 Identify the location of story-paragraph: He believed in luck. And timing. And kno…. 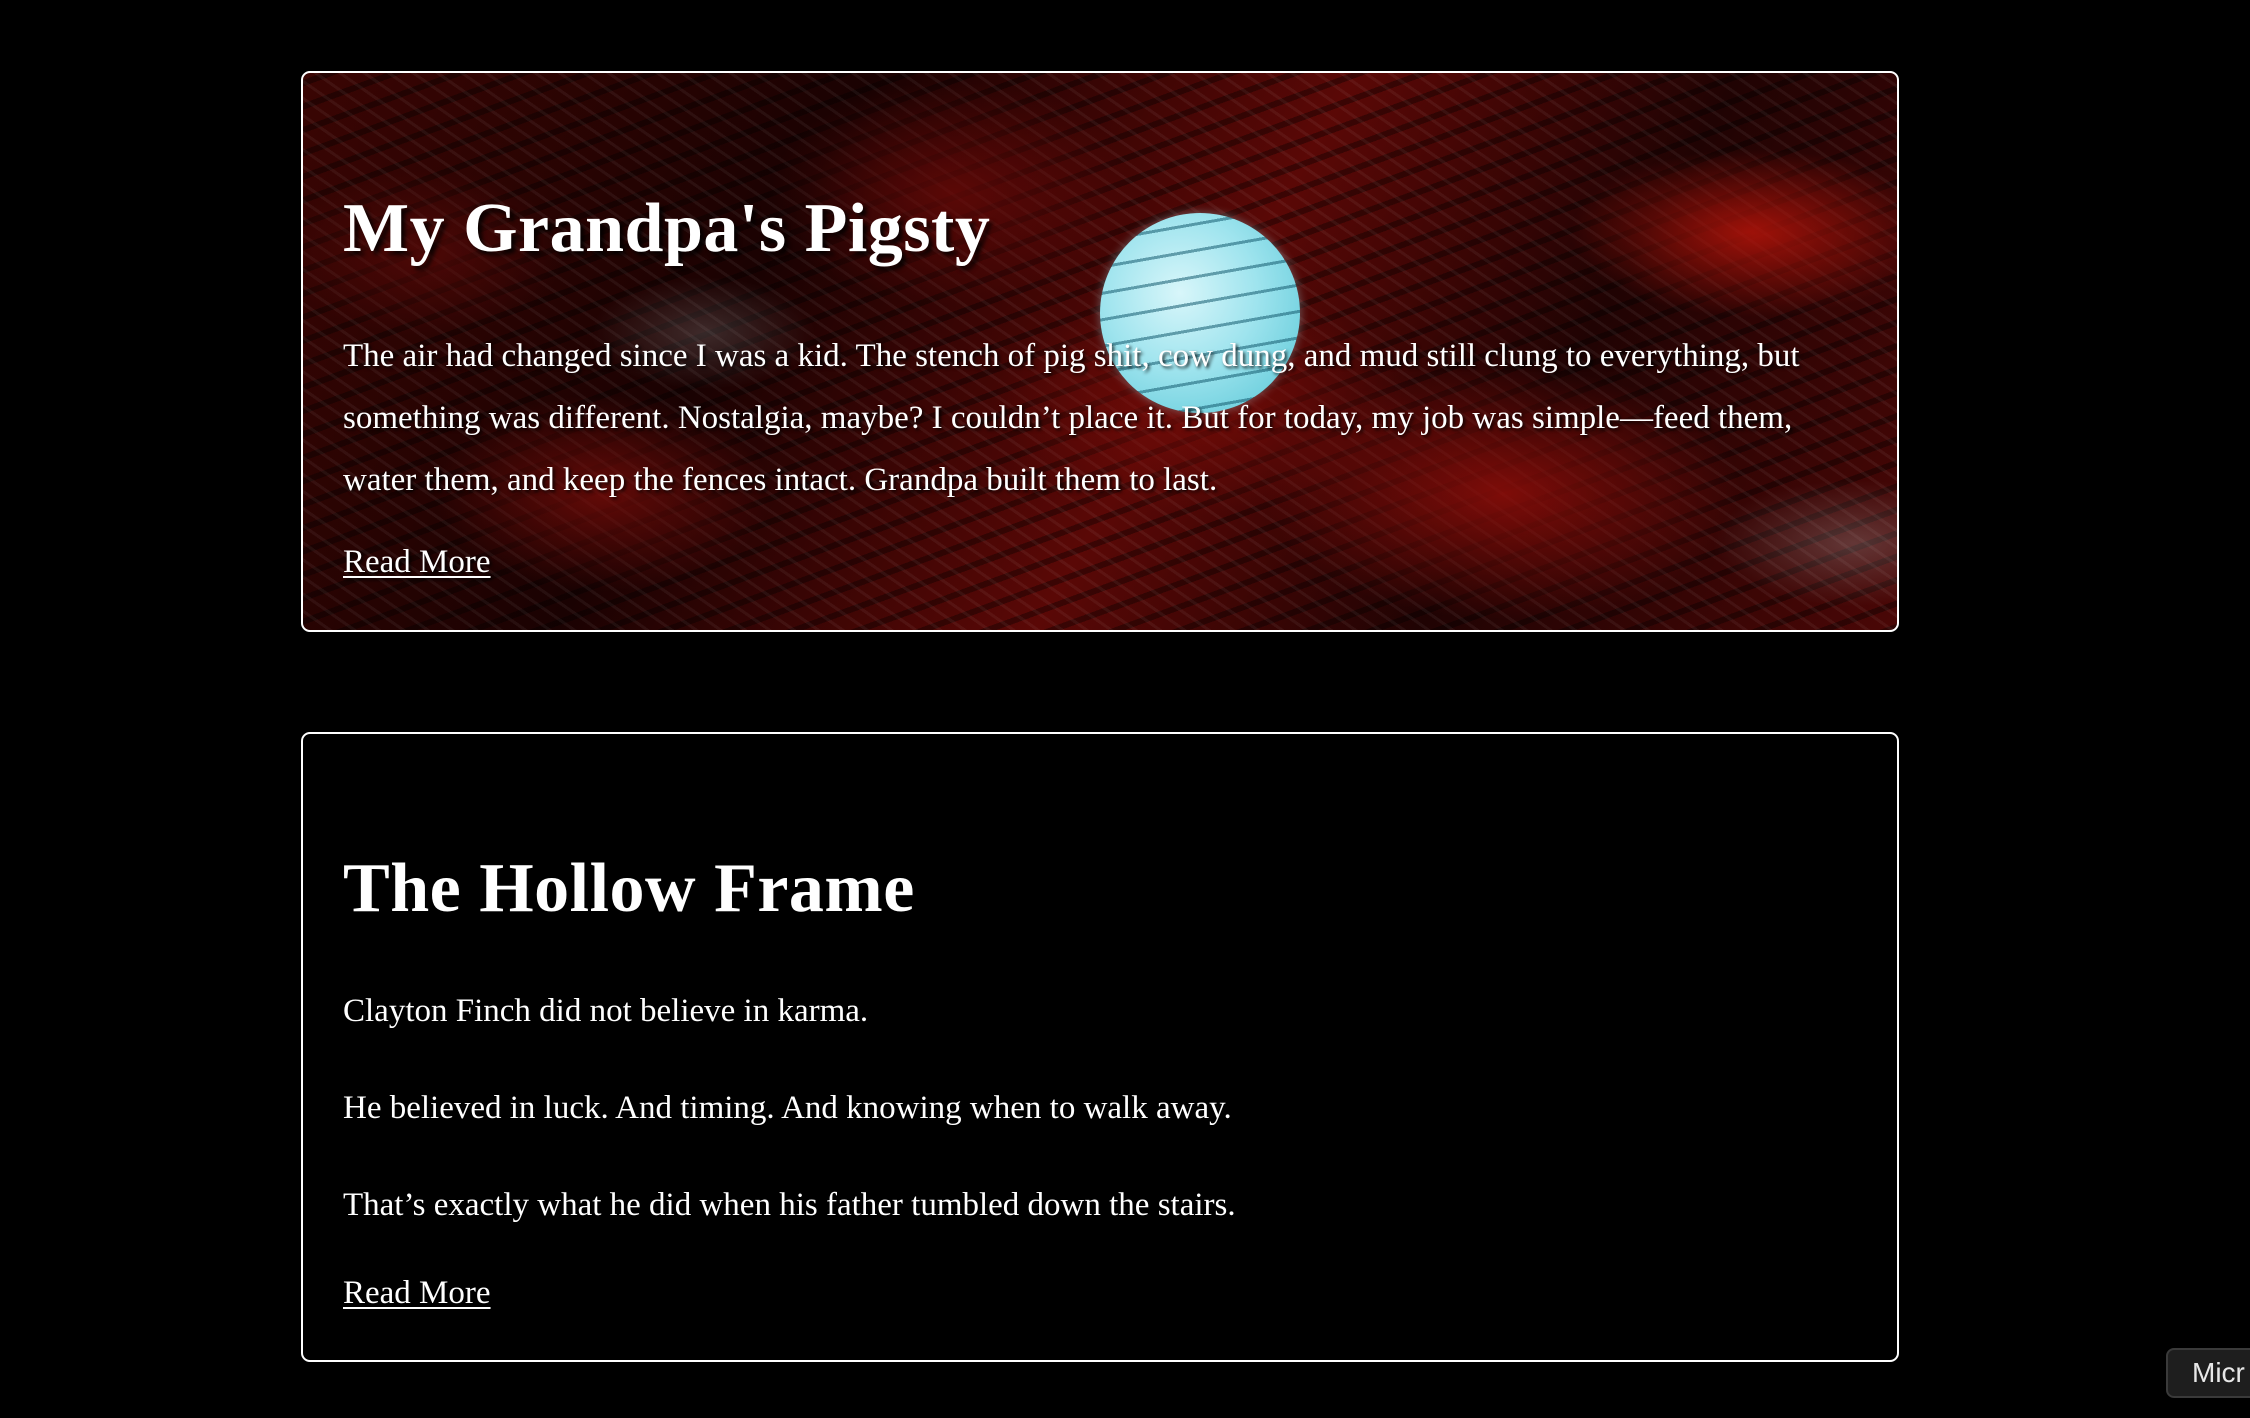
(787, 1108).